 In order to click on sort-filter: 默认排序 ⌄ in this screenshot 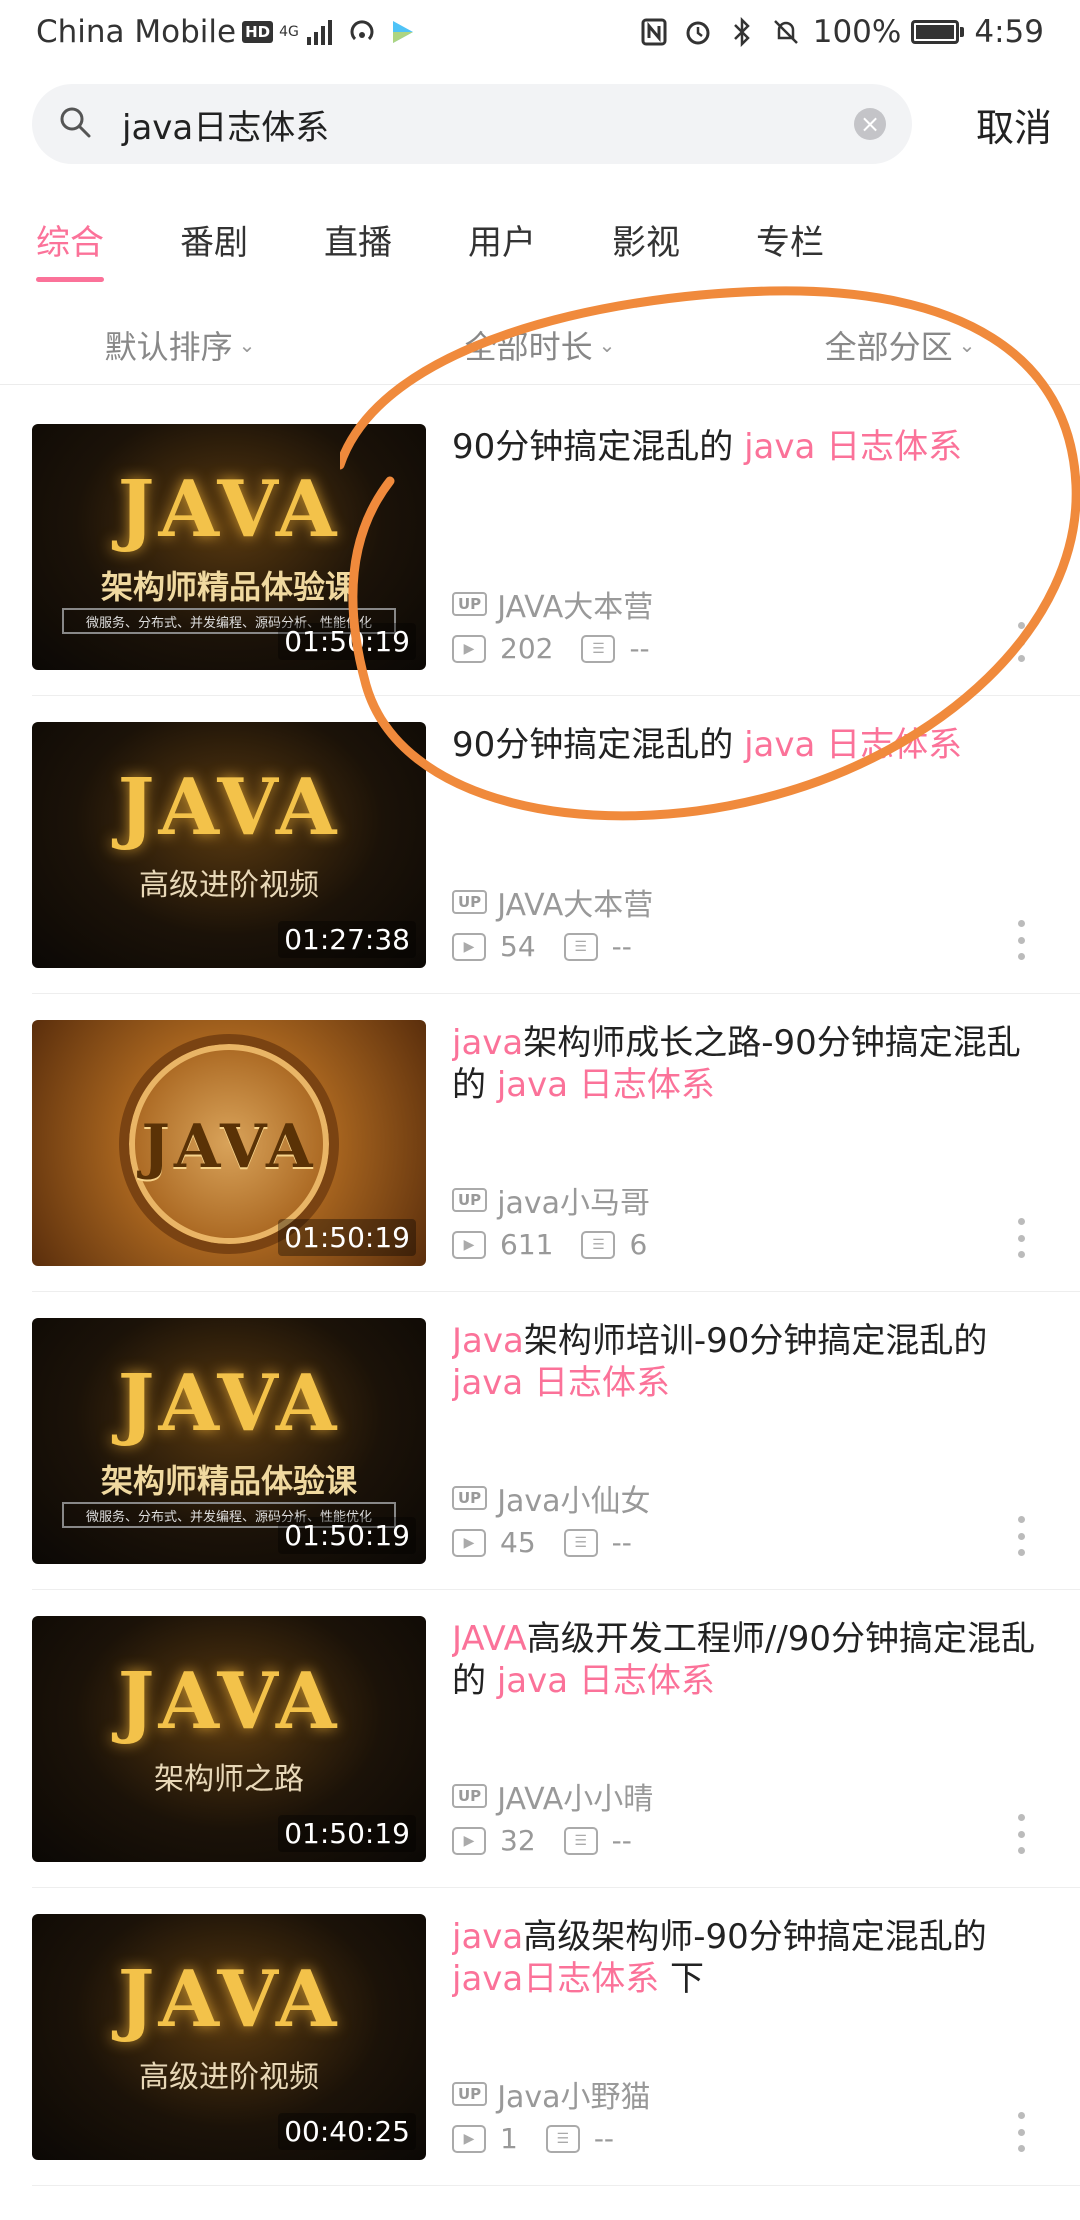, I will do `click(180, 345)`.